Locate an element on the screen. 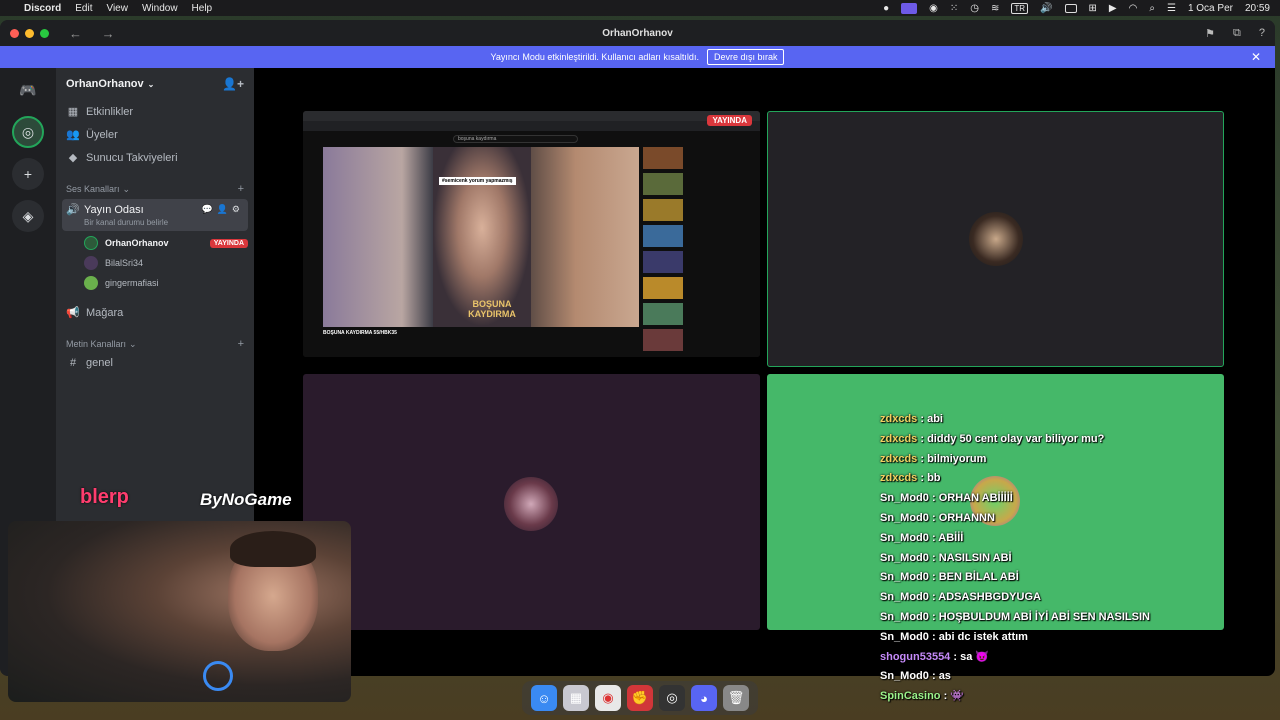  obs-icon: ◎ is located at coordinates (672, 698).